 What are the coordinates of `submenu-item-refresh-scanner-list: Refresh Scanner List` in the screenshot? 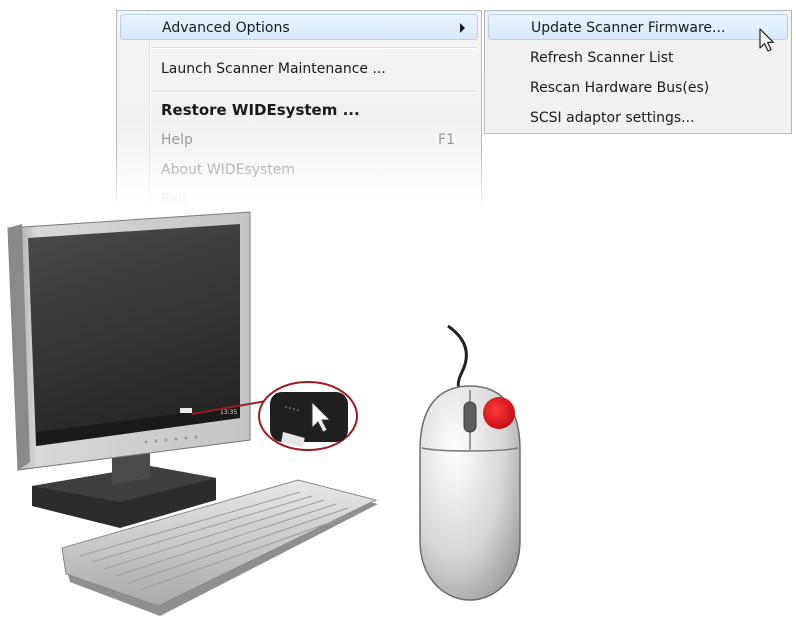 It's located at (638, 58).